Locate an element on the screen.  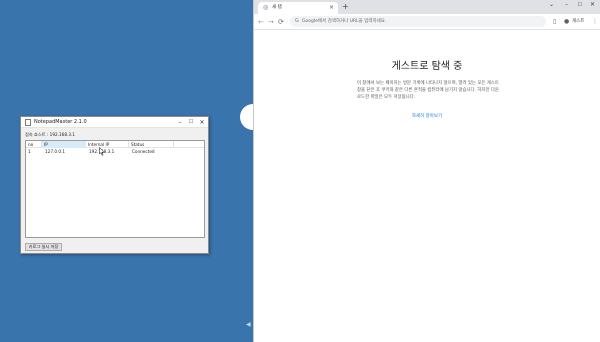
column-header-no: no is located at coordinates (34, 144).